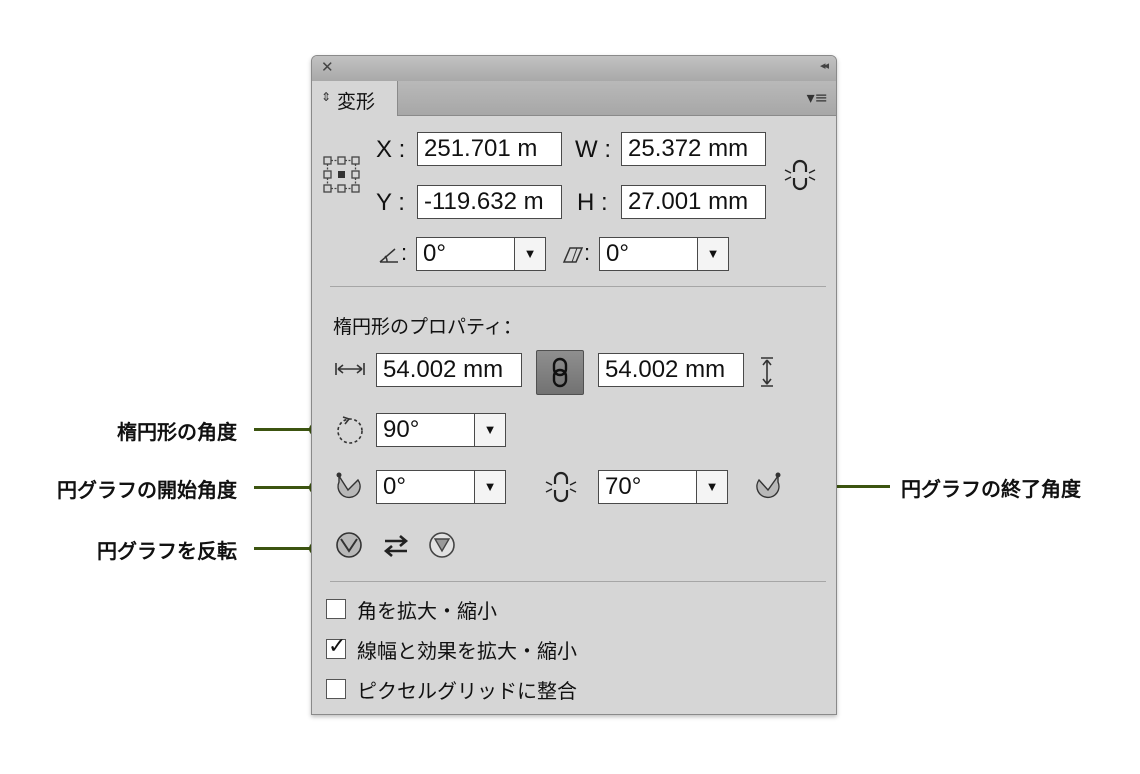 This screenshot has width=1140, height=774. What do you see at coordinates (449, 370) in the screenshot?
I see `ellipse-width-field: 54.002 mm` at bounding box center [449, 370].